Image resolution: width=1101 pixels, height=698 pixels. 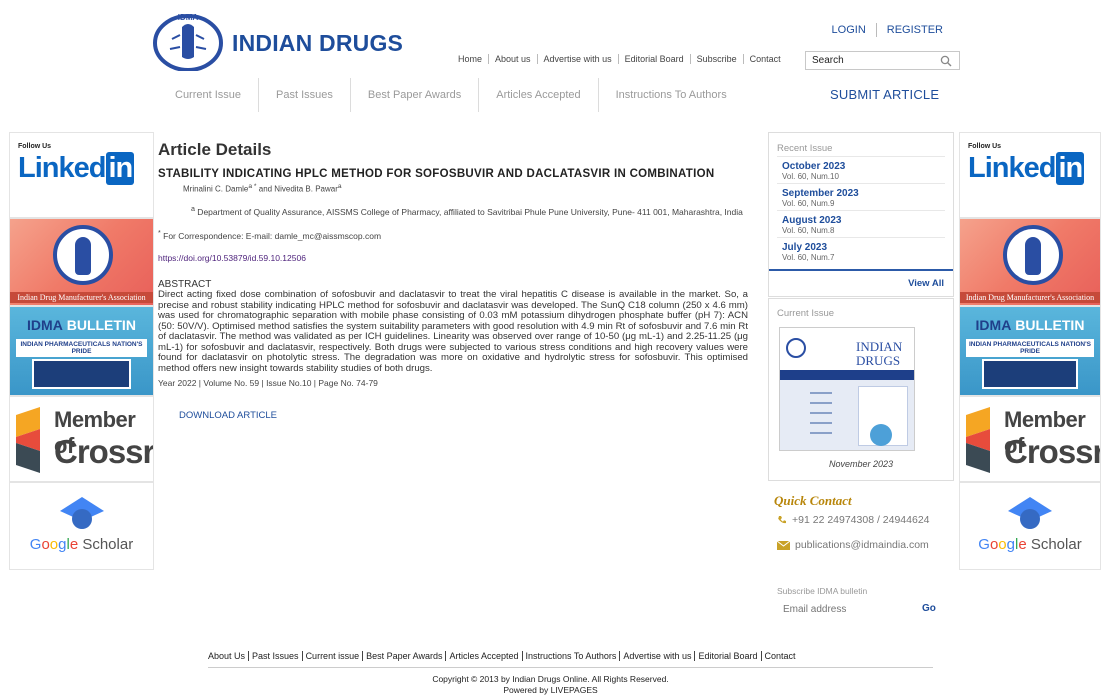 I want to click on footer-link-contact: Contact, so click(x=780, y=656).